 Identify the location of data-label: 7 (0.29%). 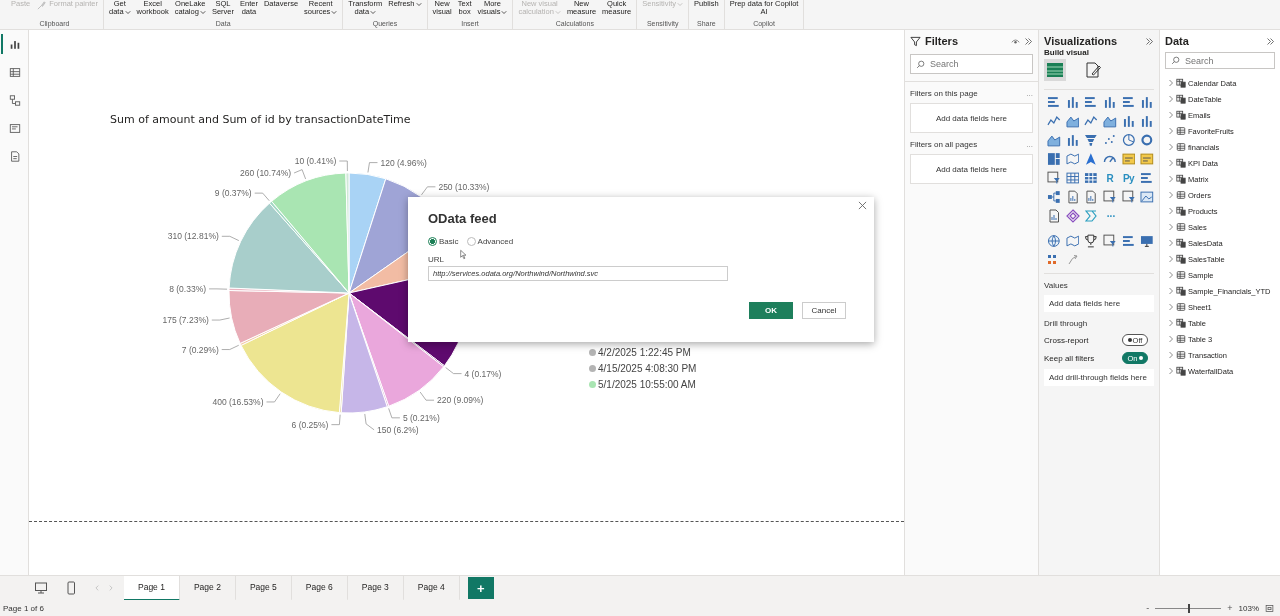
(200, 349).